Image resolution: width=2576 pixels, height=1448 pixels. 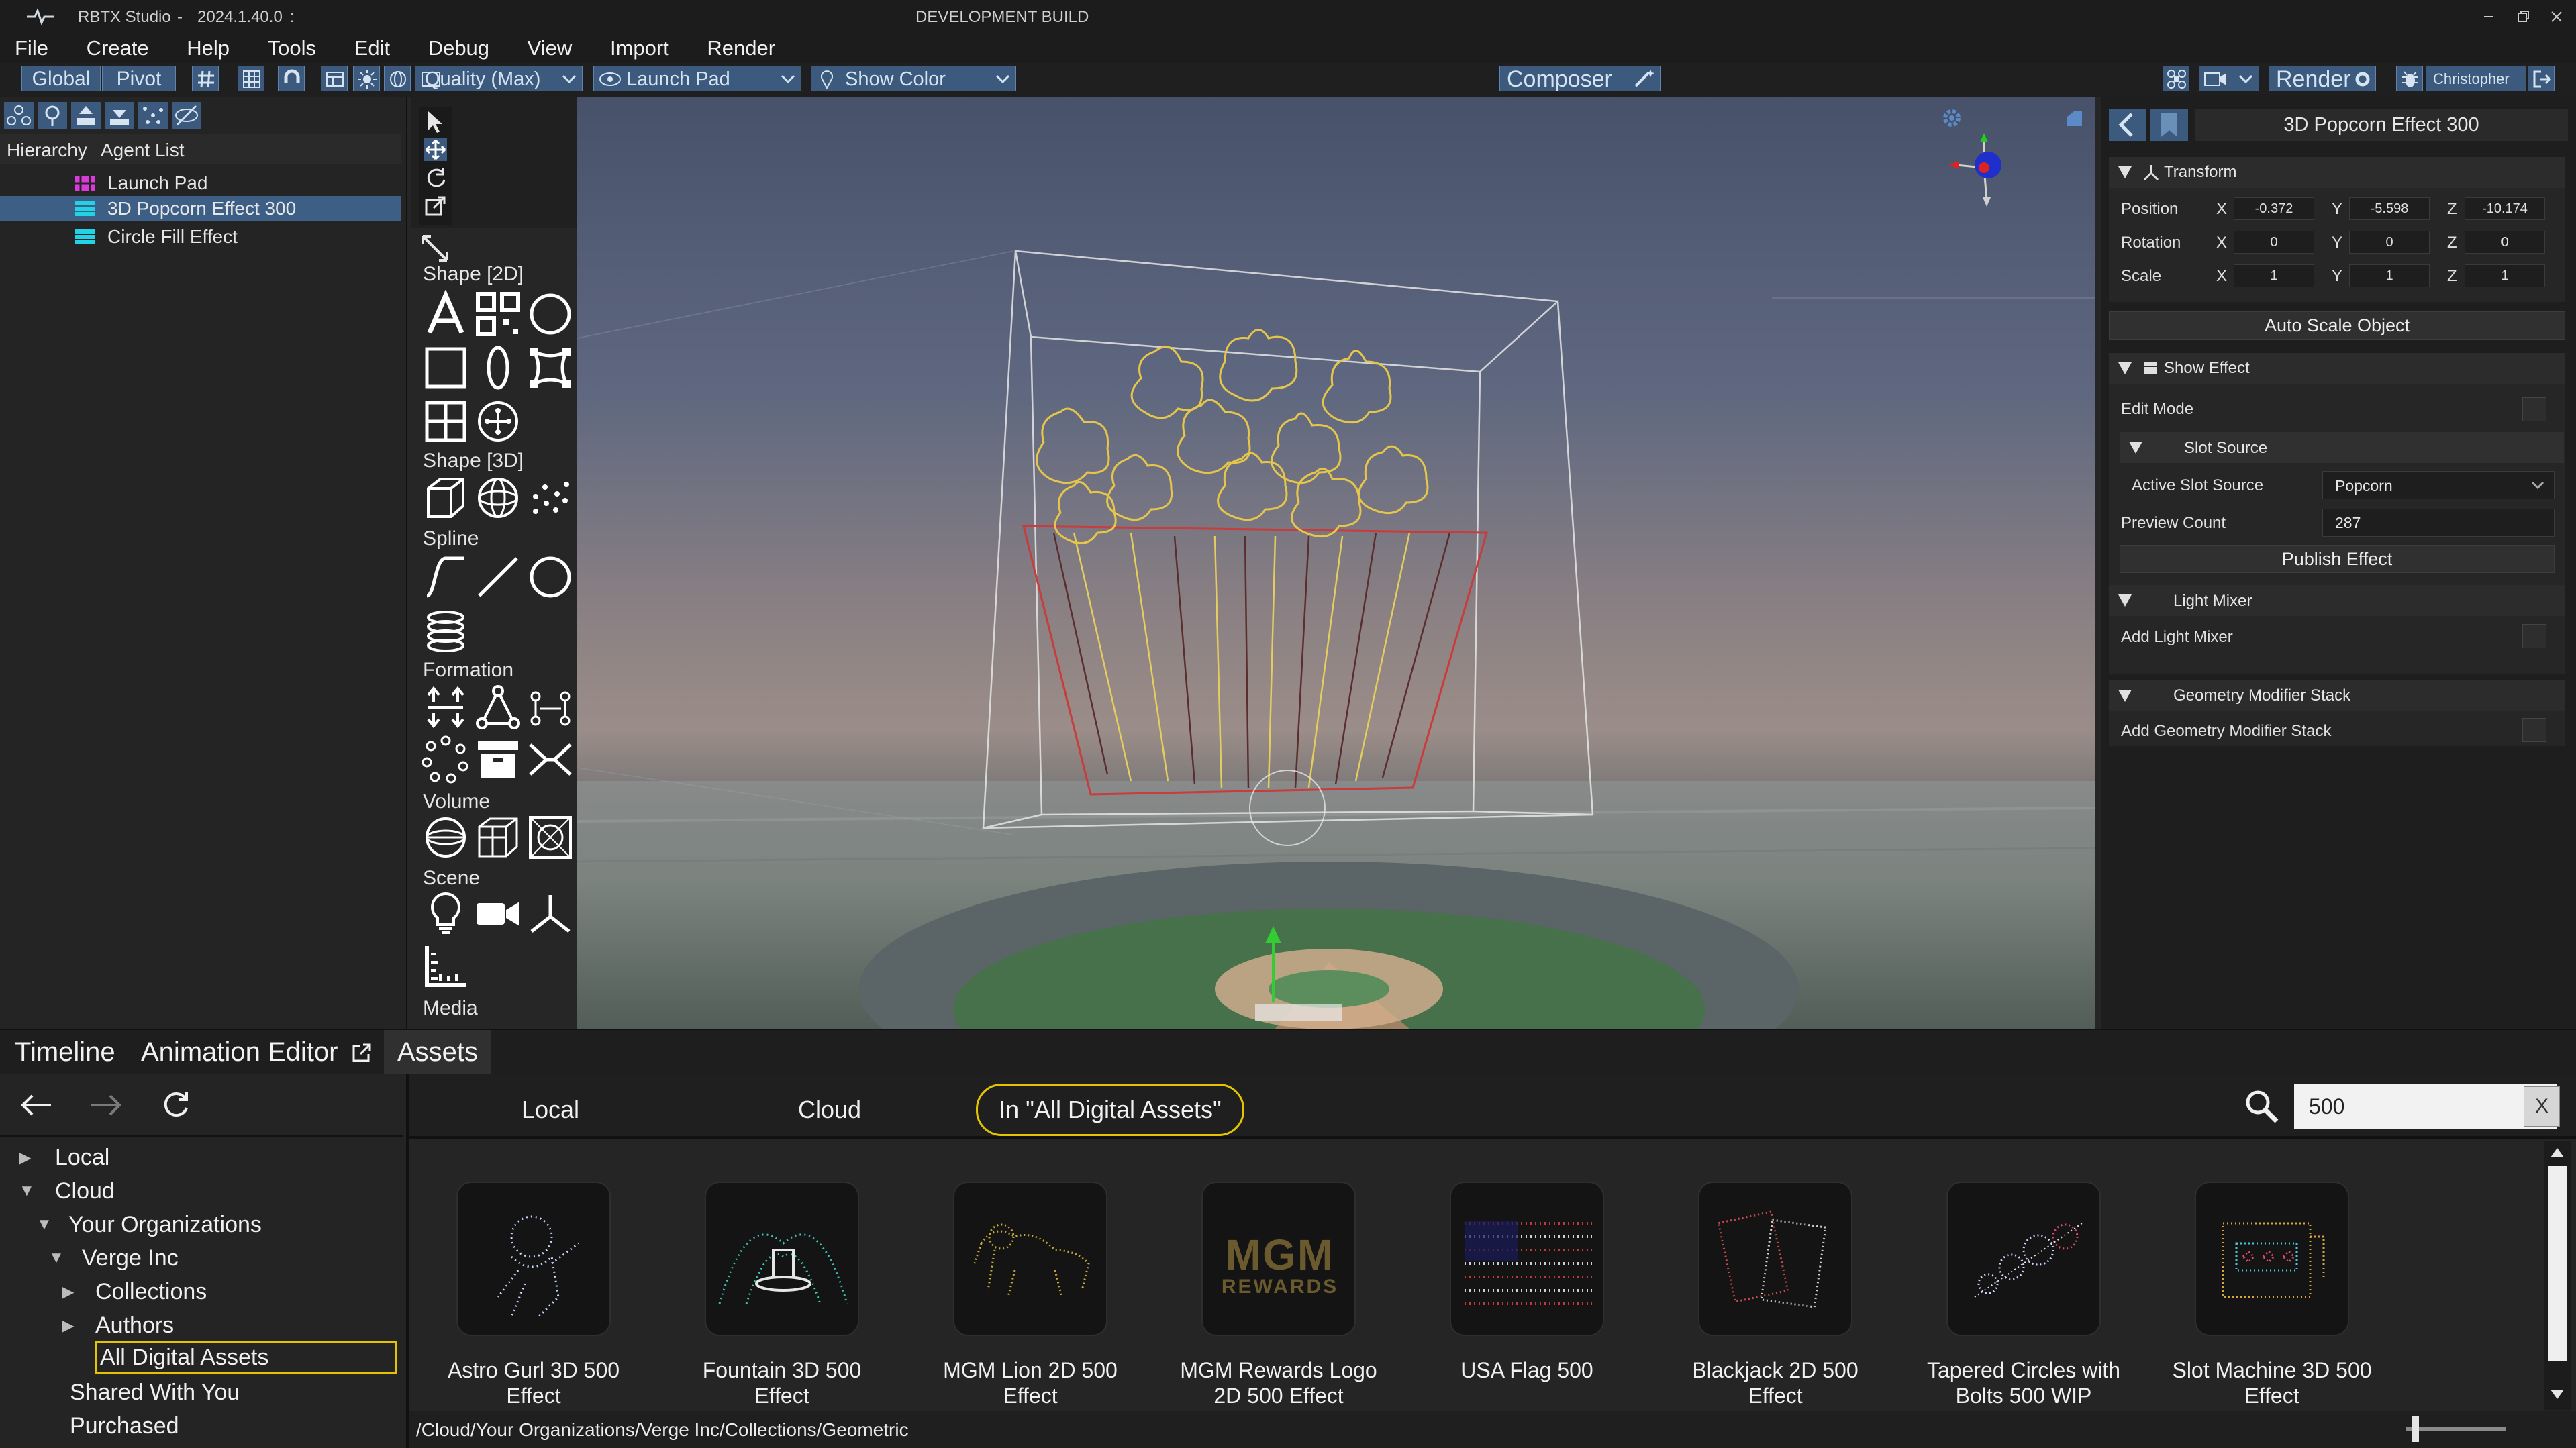 What do you see at coordinates (498, 498) in the screenshot?
I see `sphere-tool-icon` at bounding box center [498, 498].